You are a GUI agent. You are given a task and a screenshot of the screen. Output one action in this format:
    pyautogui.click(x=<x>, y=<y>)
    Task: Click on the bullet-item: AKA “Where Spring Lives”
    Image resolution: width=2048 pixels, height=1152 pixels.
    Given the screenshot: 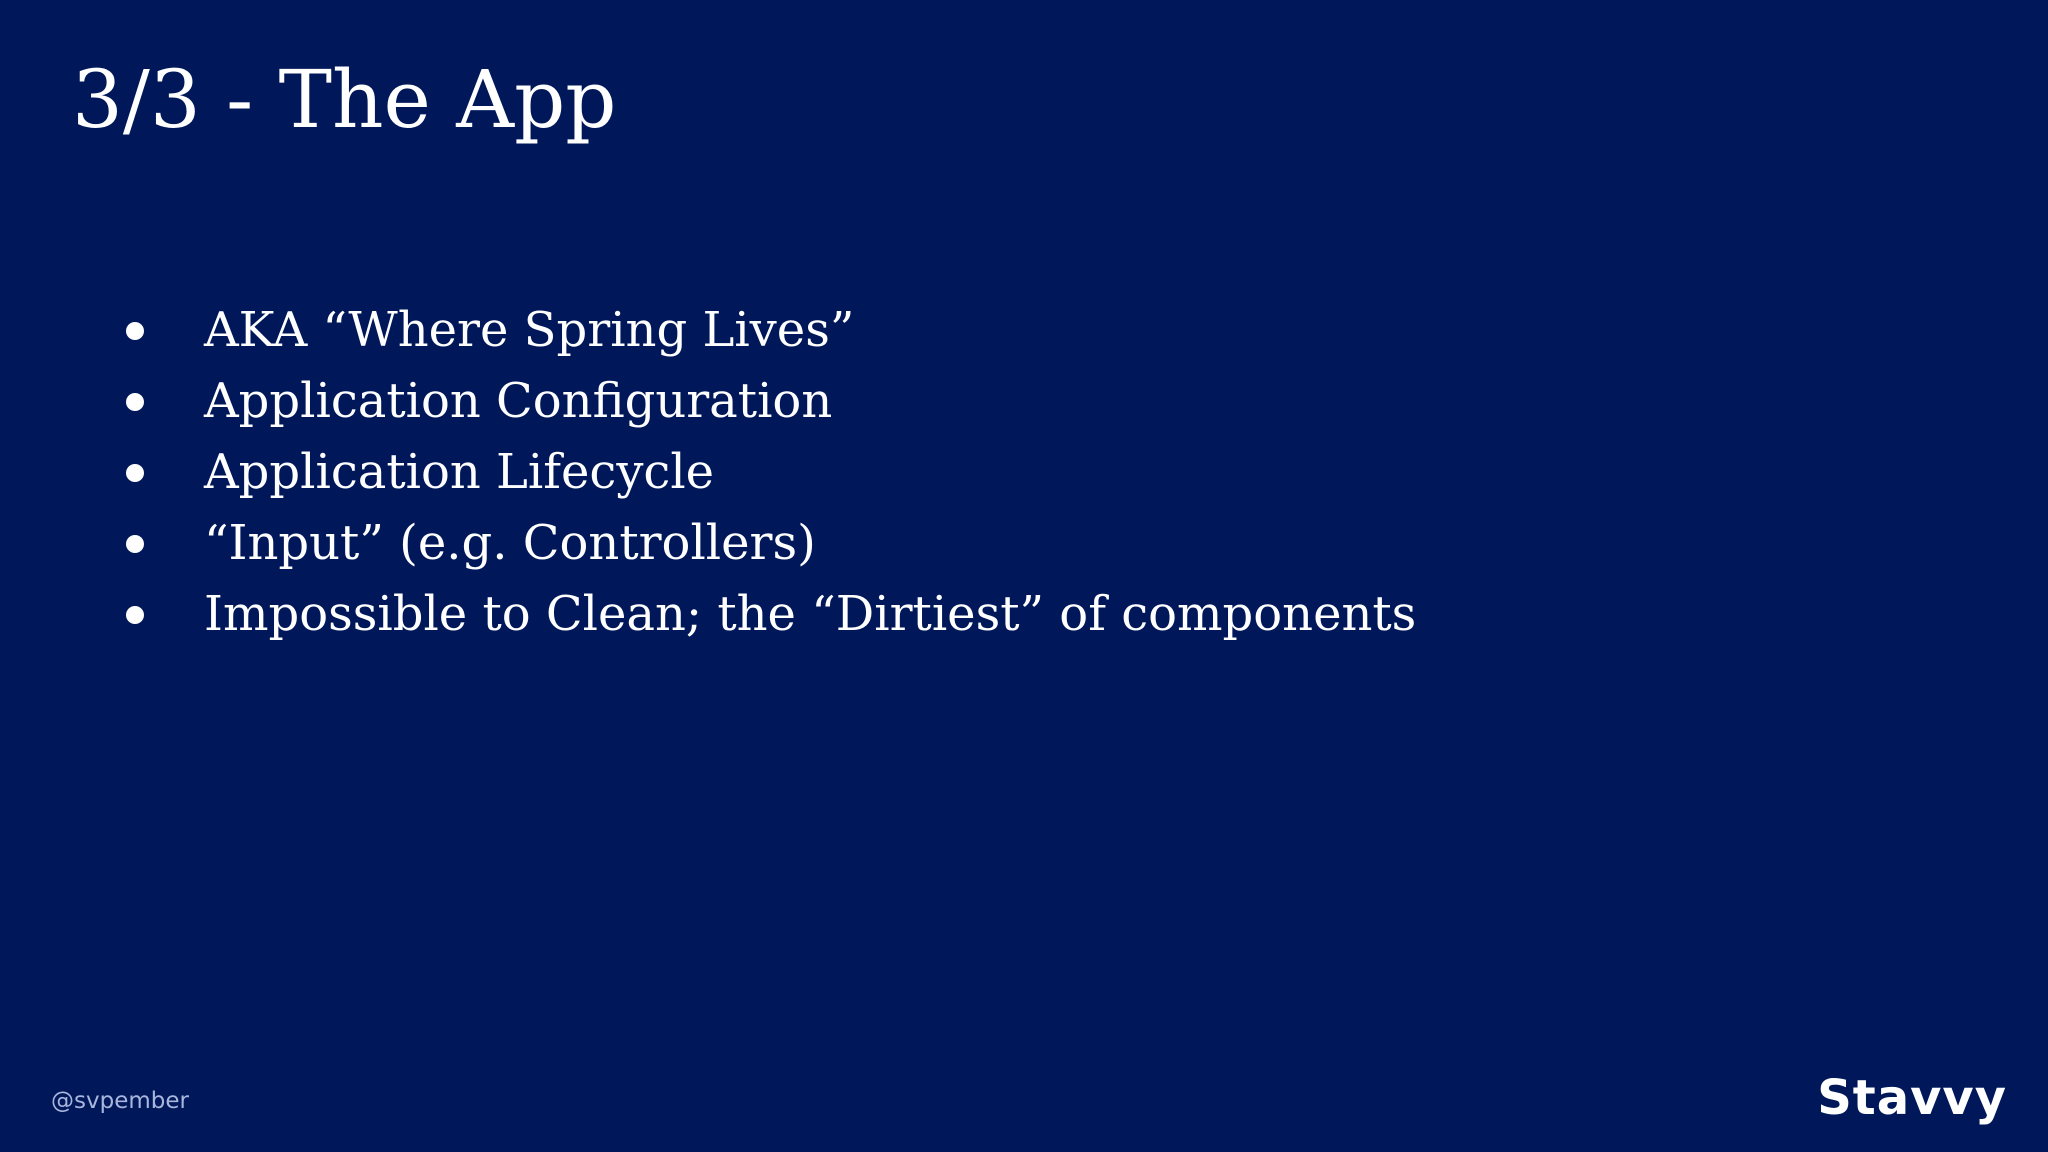 What is the action you would take?
    pyautogui.click(x=768, y=330)
    